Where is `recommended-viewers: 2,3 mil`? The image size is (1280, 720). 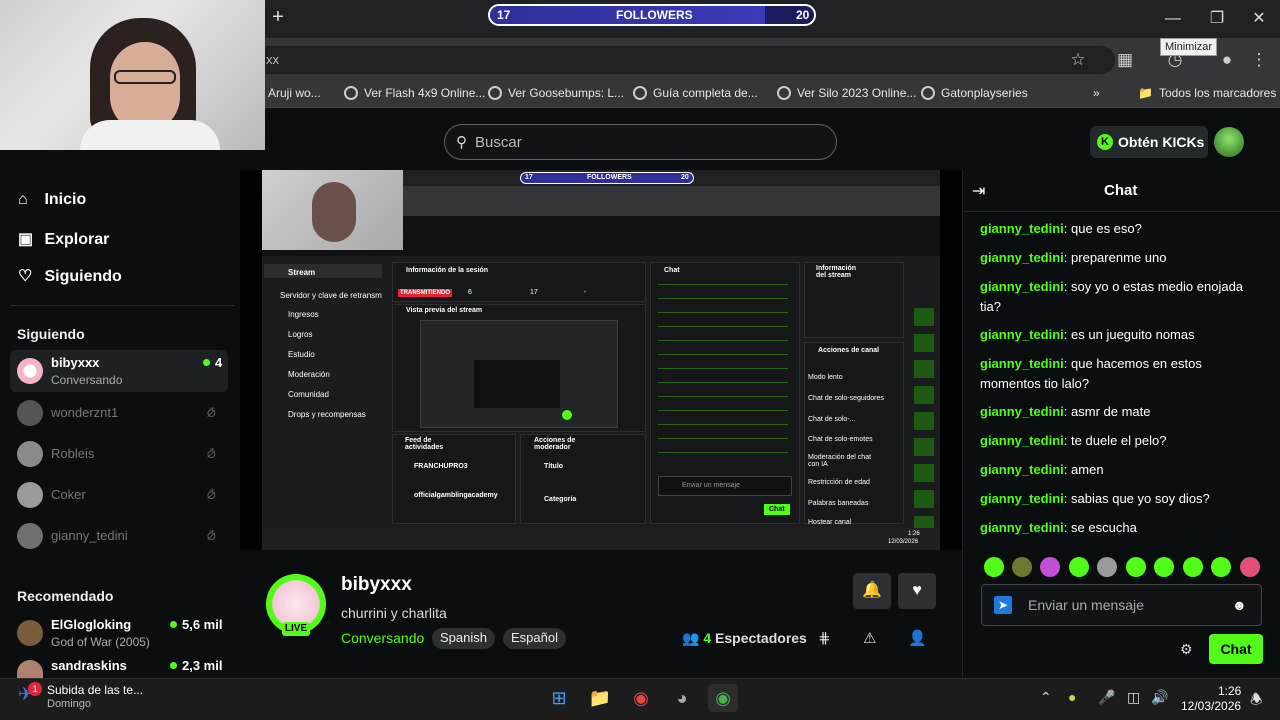 recommended-viewers: 2,3 mil is located at coordinates (196, 665).